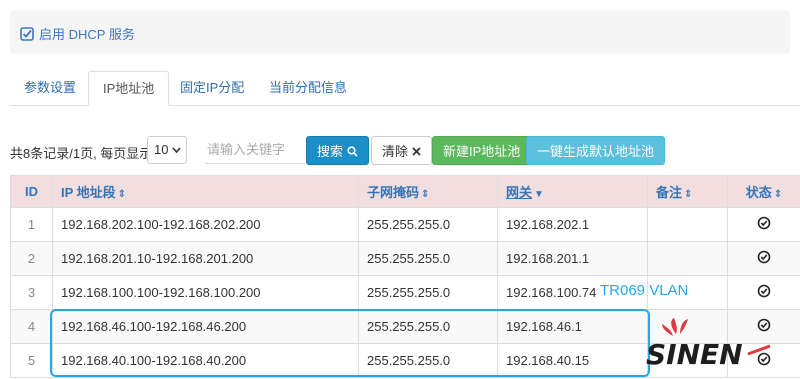 The width and height of the screenshot is (800, 379). What do you see at coordinates (31, 224) in the screenshot?
I see `row-id: 1` at bounding box center [31, 224].